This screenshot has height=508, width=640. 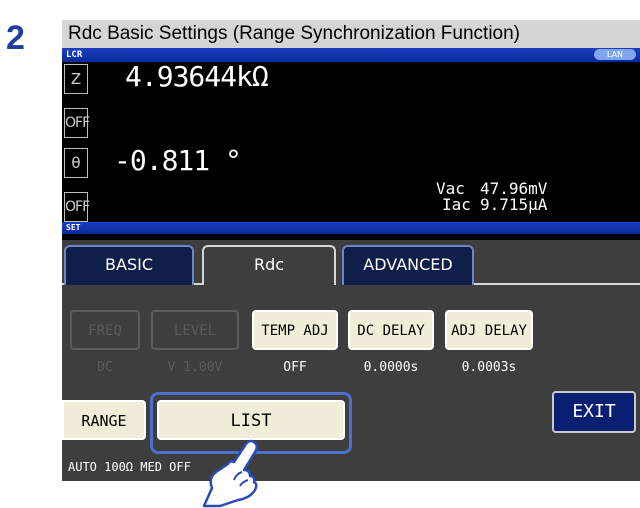 I want to click on param1-button: Z, so click(x=76, y=79).